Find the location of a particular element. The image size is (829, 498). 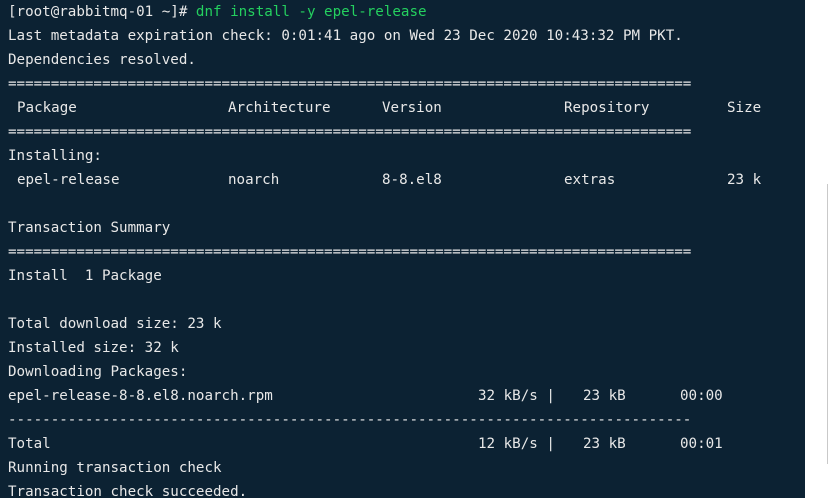

deps-resolved-line: Dependencies resolved. is located at coordinates (102, 60).